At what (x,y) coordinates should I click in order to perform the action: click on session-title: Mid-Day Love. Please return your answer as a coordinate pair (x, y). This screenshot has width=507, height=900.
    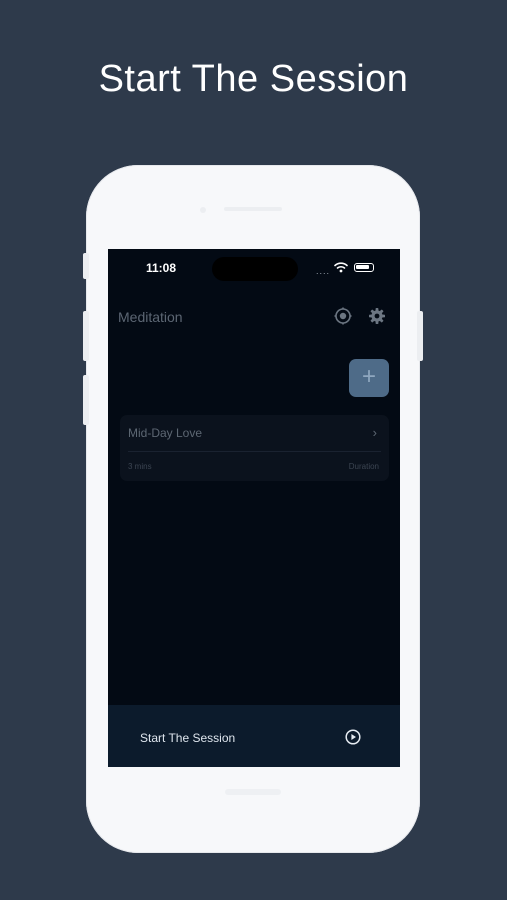
    Looking at the image, I should click on (165, 433).